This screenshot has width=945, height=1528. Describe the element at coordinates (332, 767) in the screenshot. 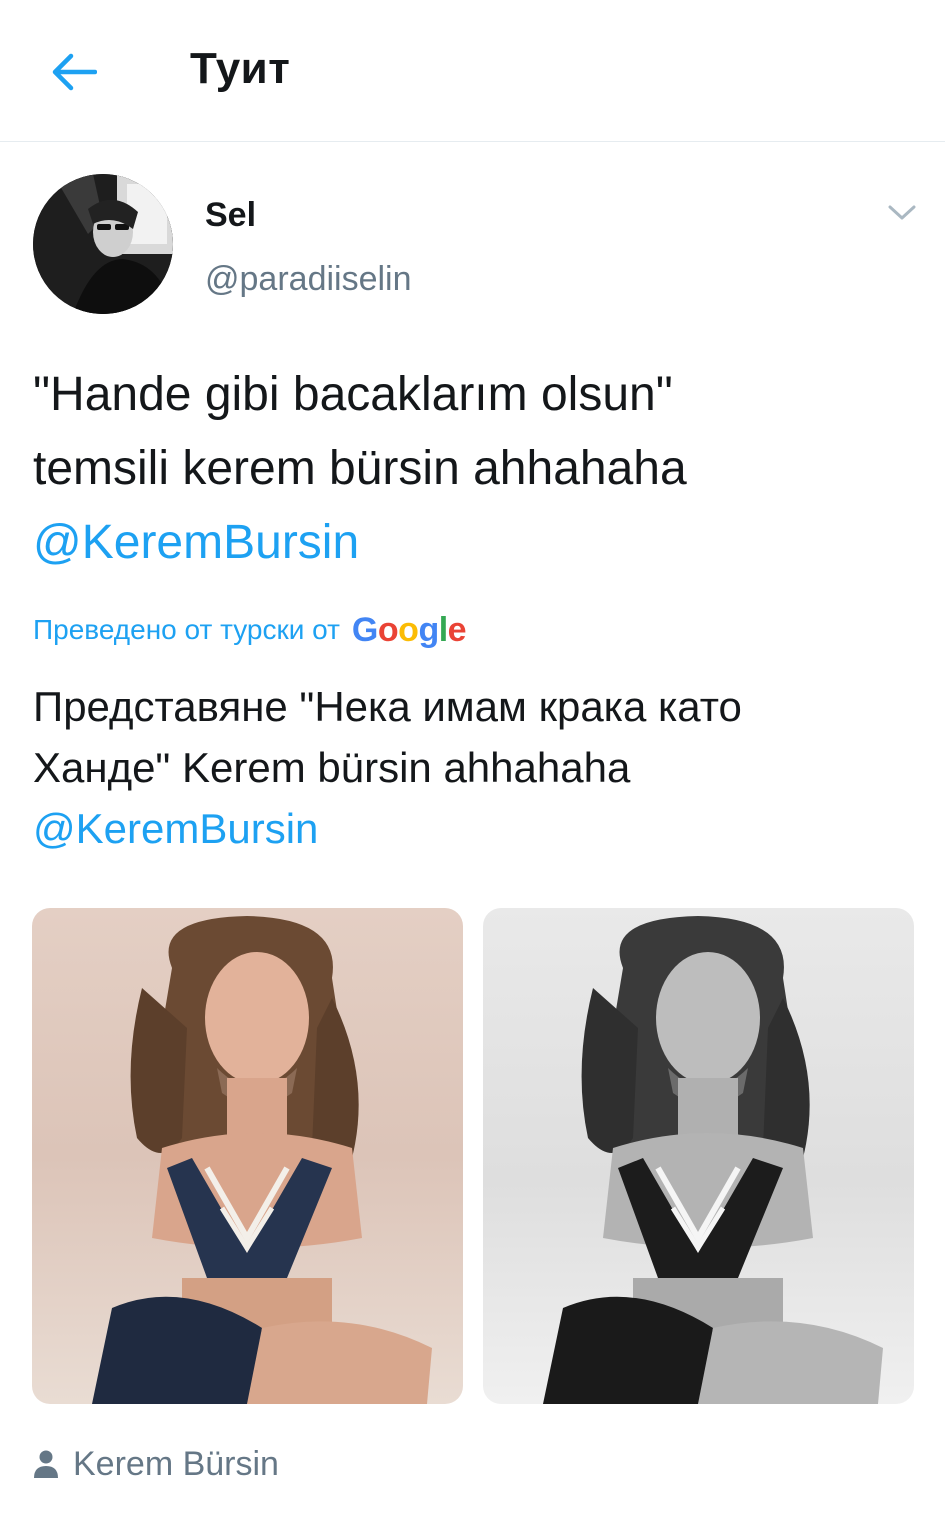

I see `translated-text-line: Ханде" Kerem bürsin ahhahaha` at that location.